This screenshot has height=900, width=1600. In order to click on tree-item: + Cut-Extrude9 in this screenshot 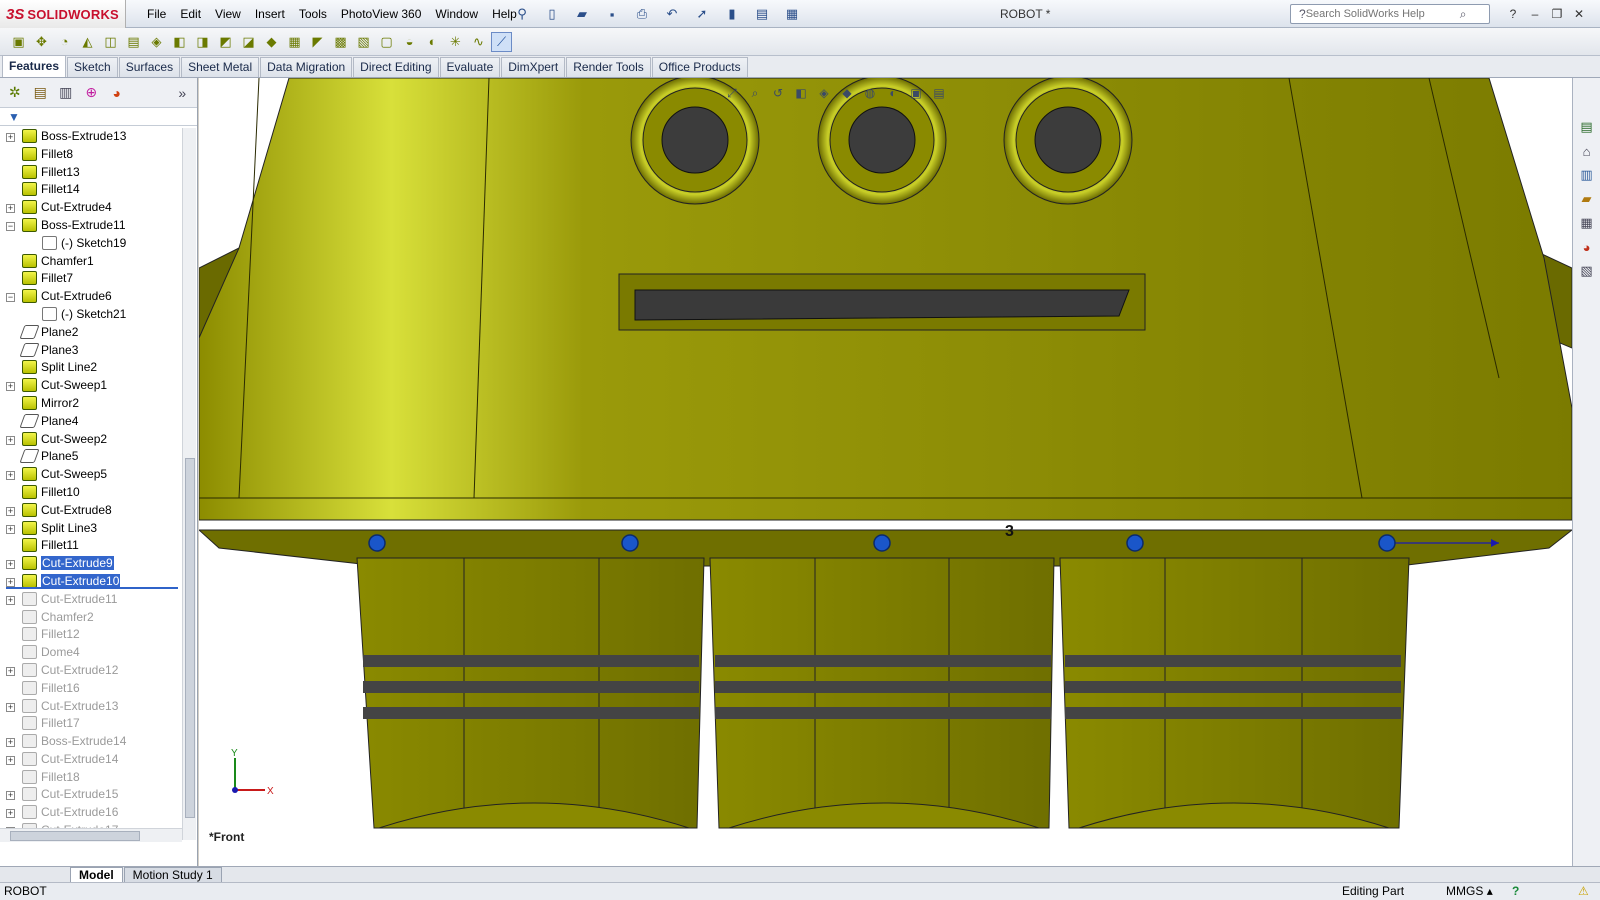, I will do `click(91, 564)`.